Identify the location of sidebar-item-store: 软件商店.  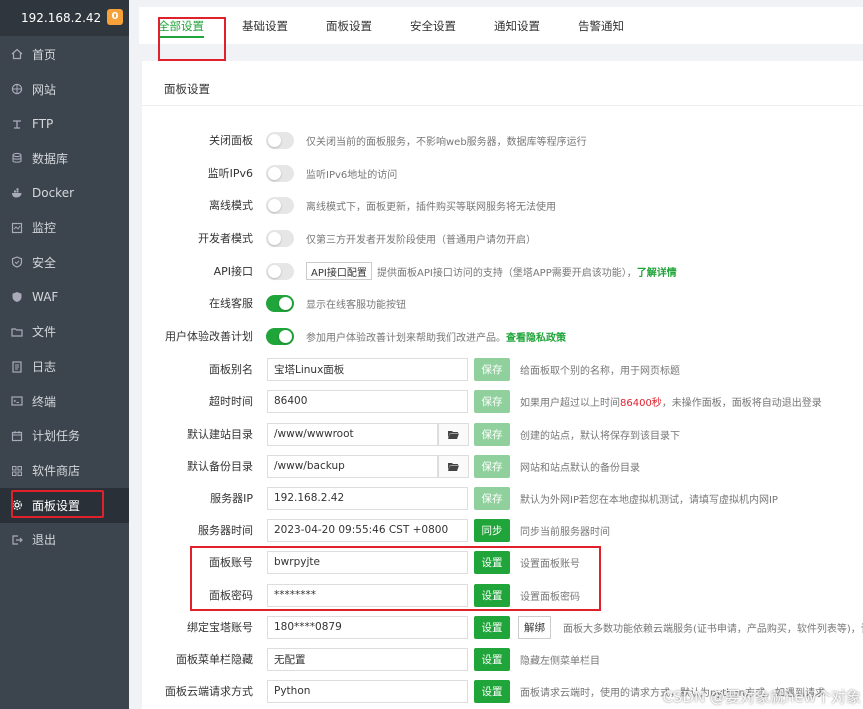
(64, 470).